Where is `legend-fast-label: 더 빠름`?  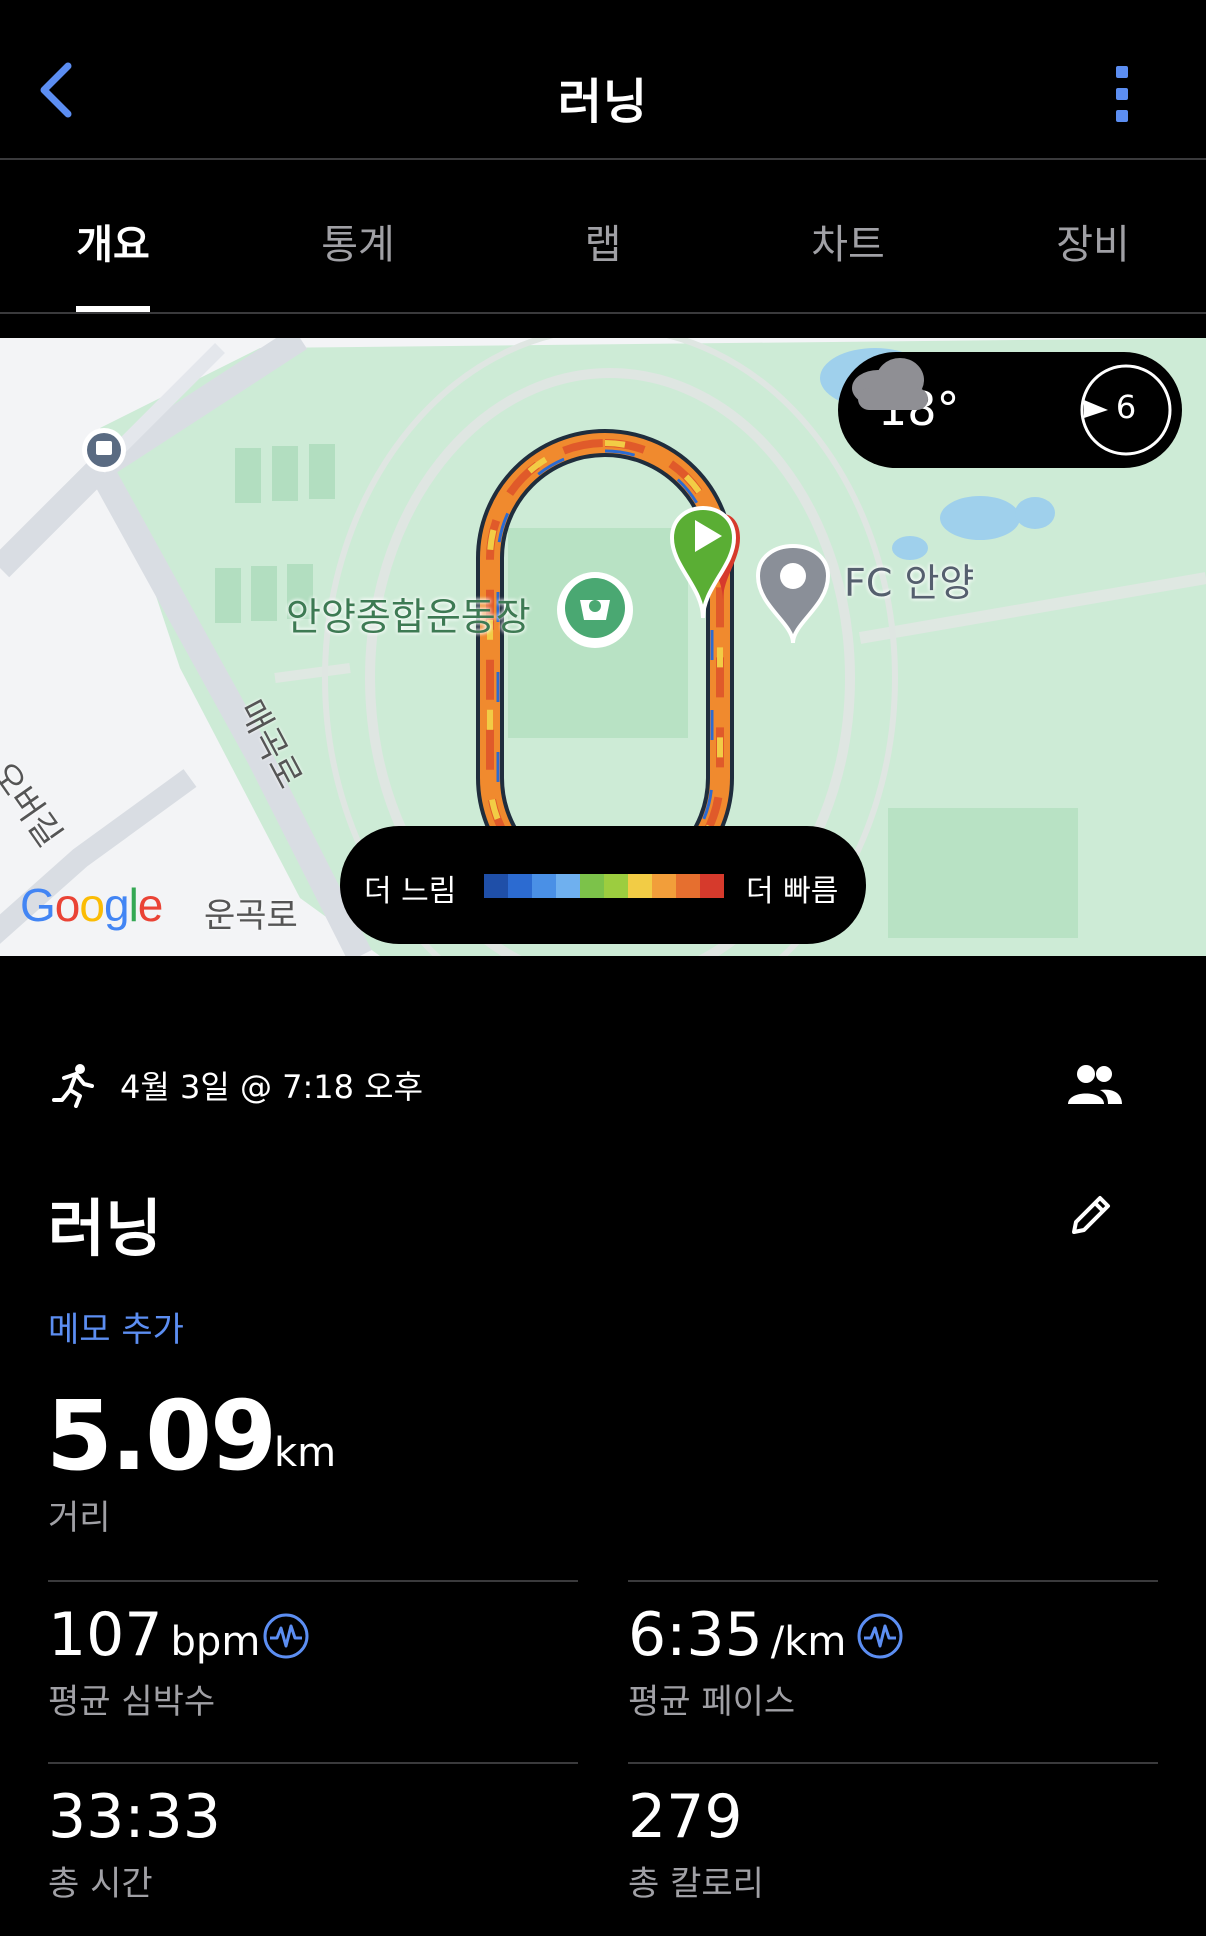
legend-fast-label: 더 빠름 is located at coordinates (792, 891).